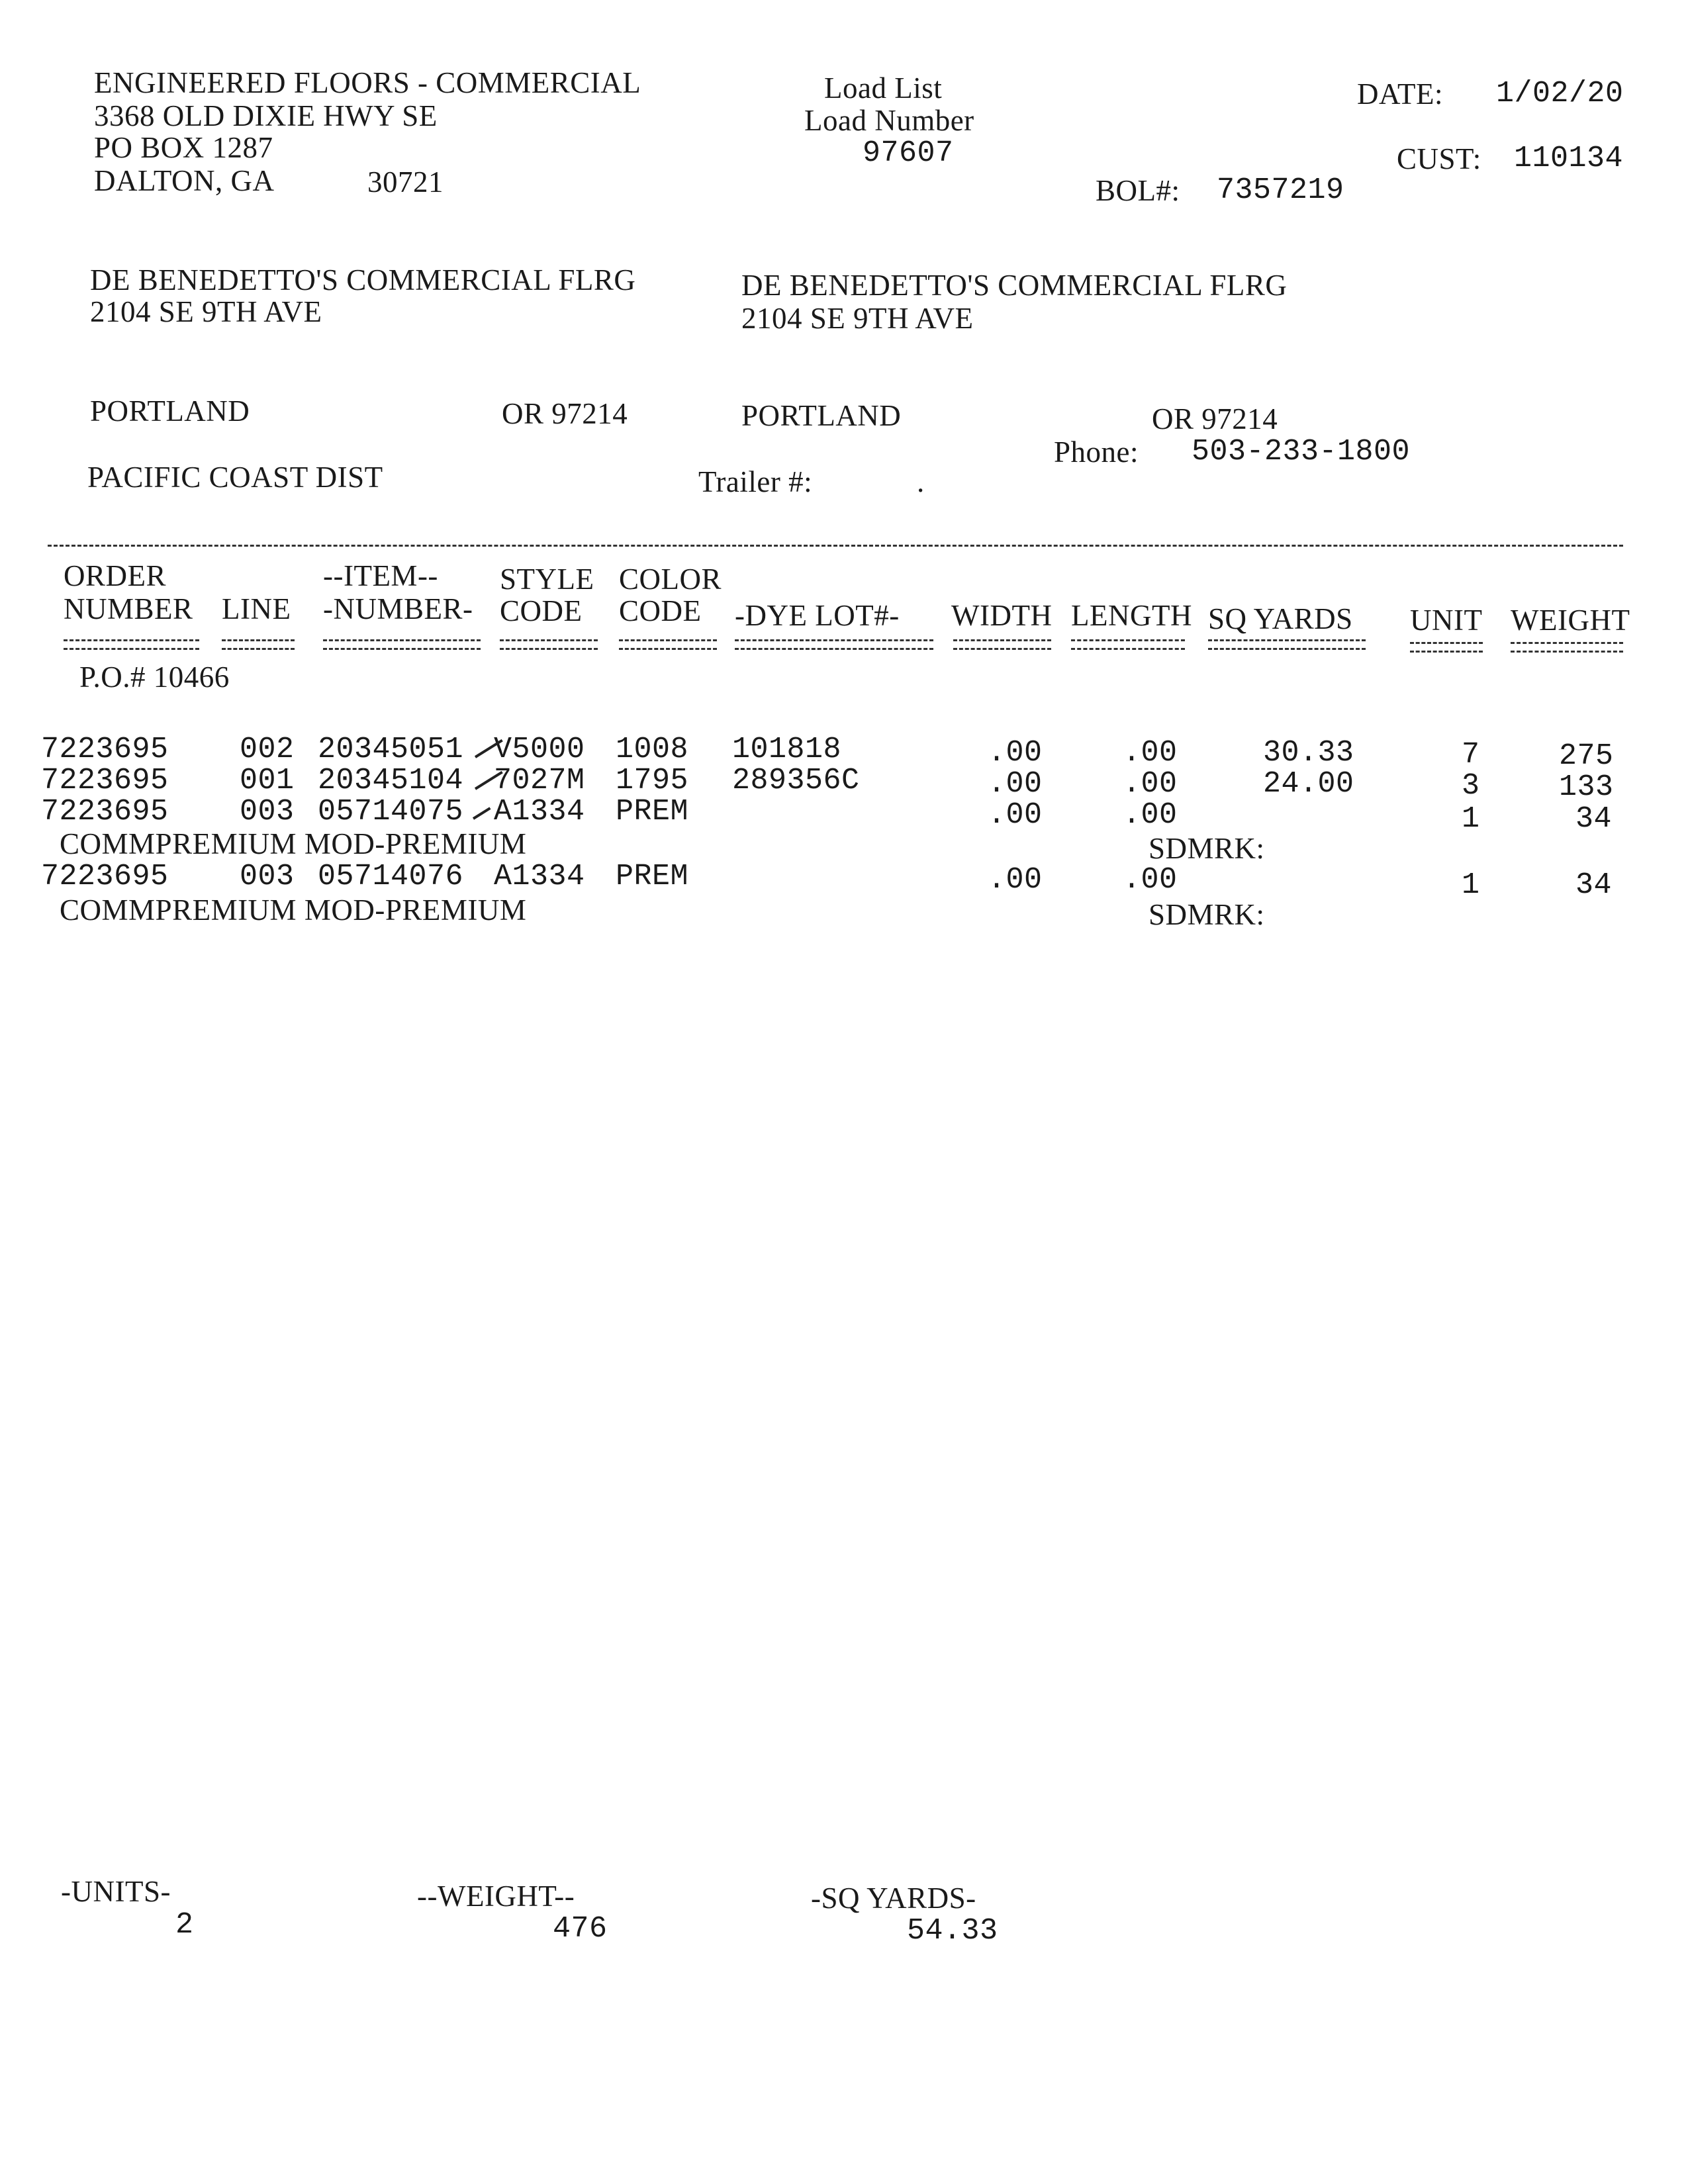 This screenshot has width=1688, height=2184. What do you see at coordinates (184, 1925) in the screenshot?
I see `total-units-value: 2` at bounding box center [184, 1925].